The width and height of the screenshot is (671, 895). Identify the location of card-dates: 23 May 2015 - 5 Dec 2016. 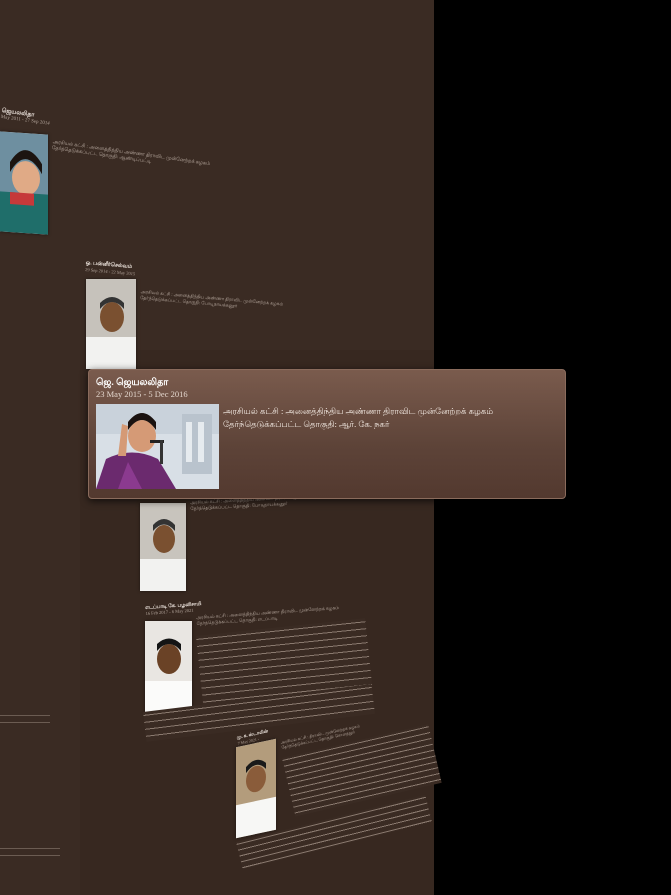
(142, 394).